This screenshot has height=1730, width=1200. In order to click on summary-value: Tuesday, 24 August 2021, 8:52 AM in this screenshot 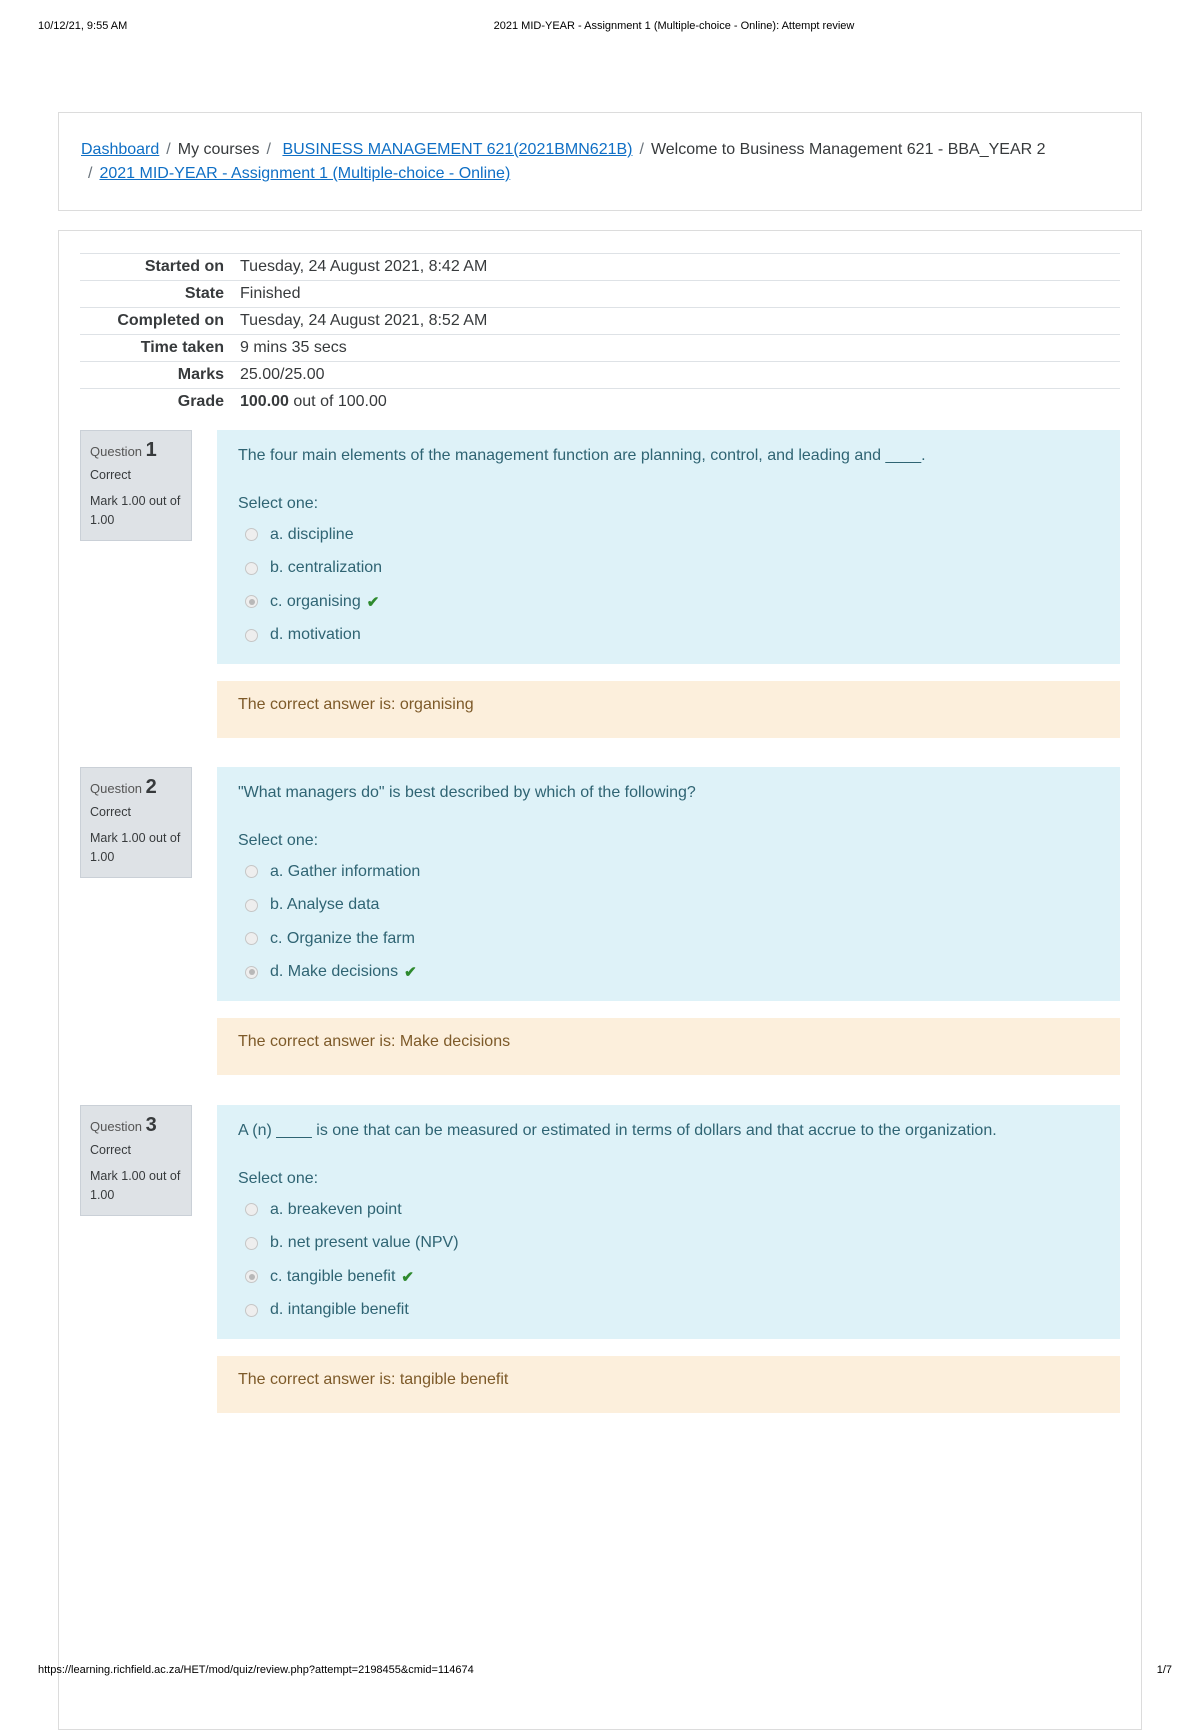, I will do `click(364, 320)`.